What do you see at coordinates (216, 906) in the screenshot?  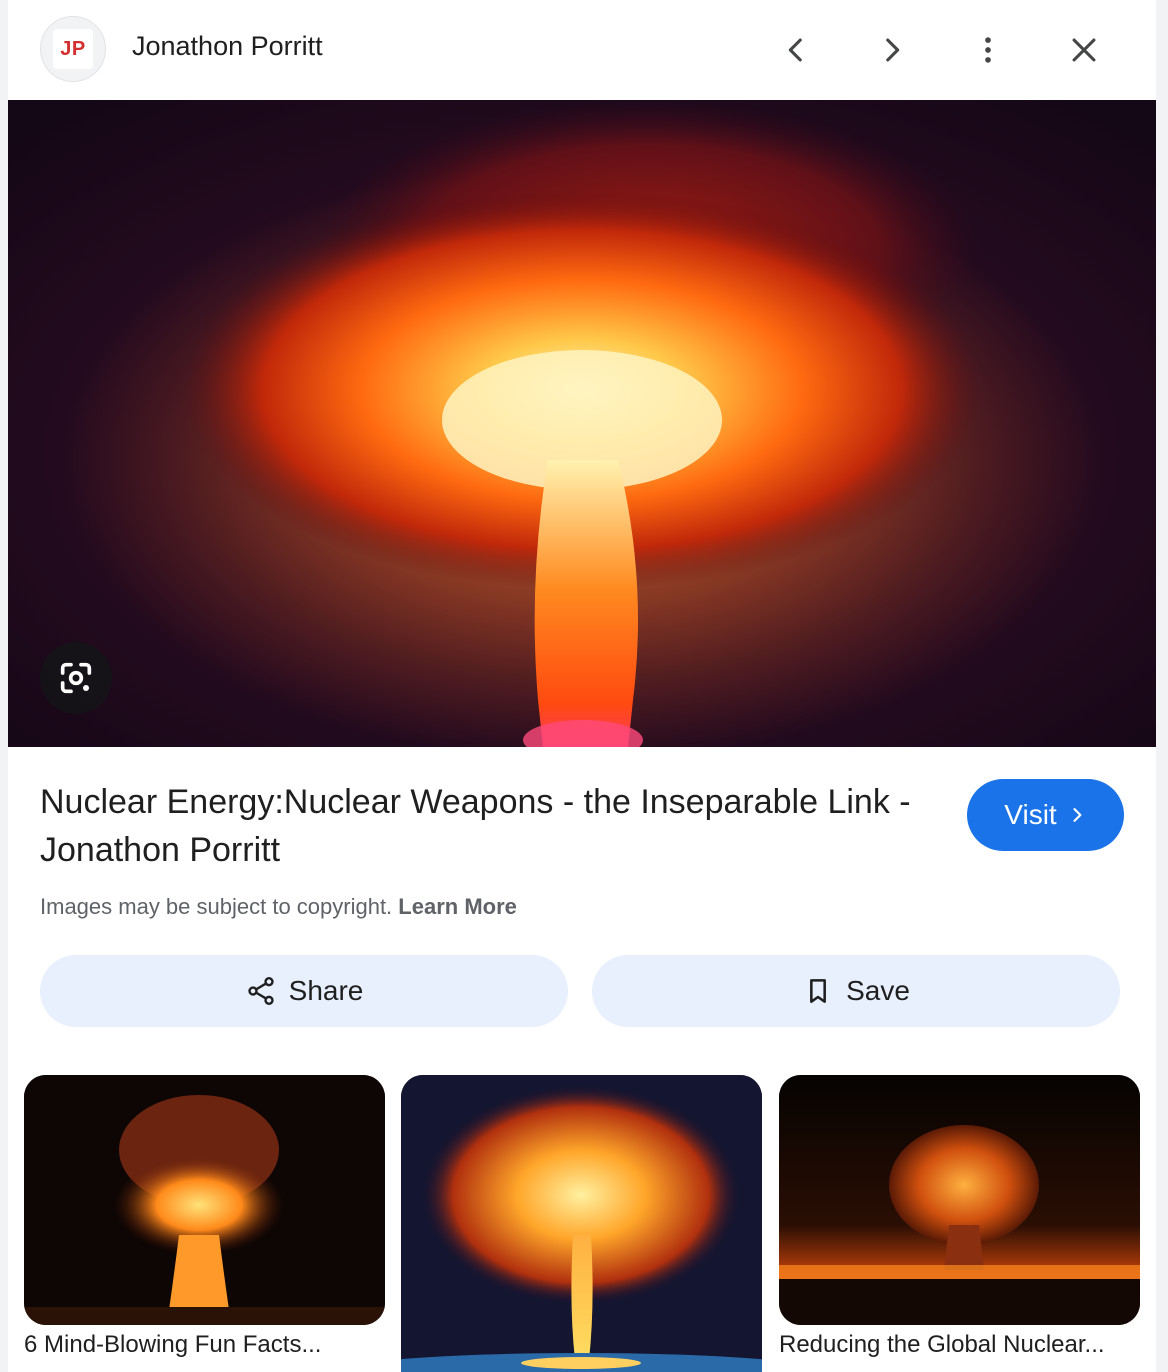 I see `copyright-text: Images may be subject to copyright.` at bounding box center [216, 906].